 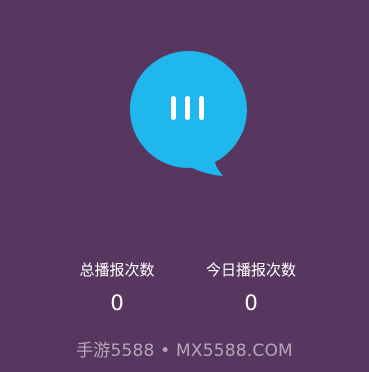 What do you see at coordinates (251, 303) in the screenshot?
I see `today-broadcast-count: 0` at bounding box center [251, 303].